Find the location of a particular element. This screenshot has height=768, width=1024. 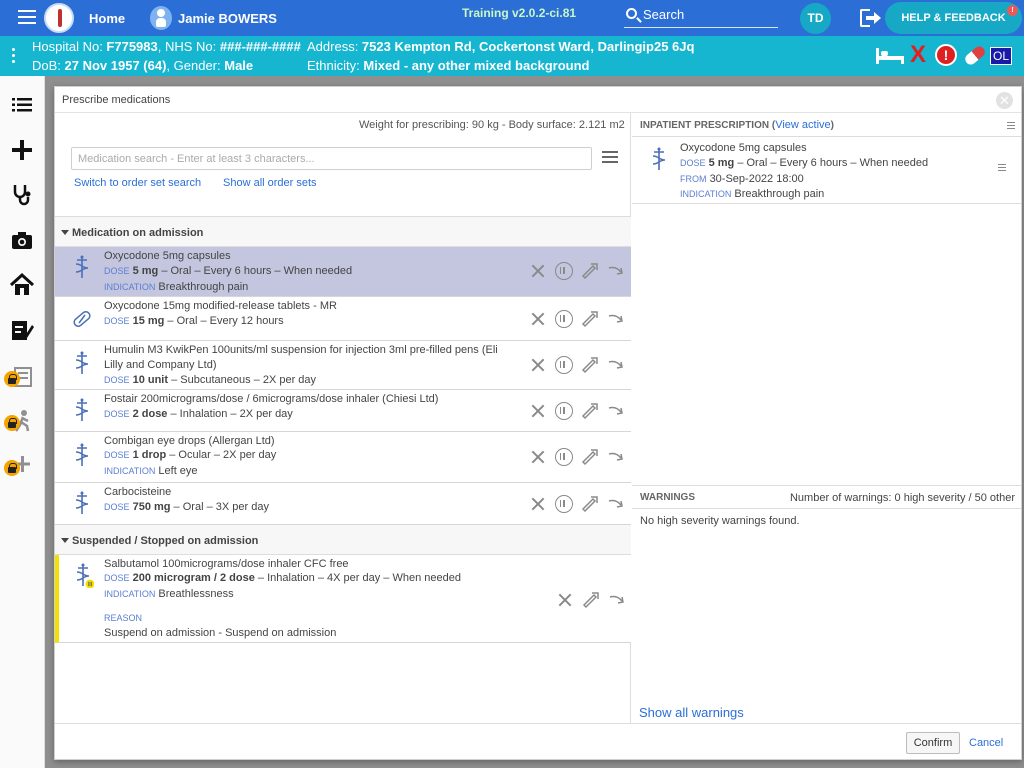

collapse-triangle-icon is located at coordinates (65, 540).